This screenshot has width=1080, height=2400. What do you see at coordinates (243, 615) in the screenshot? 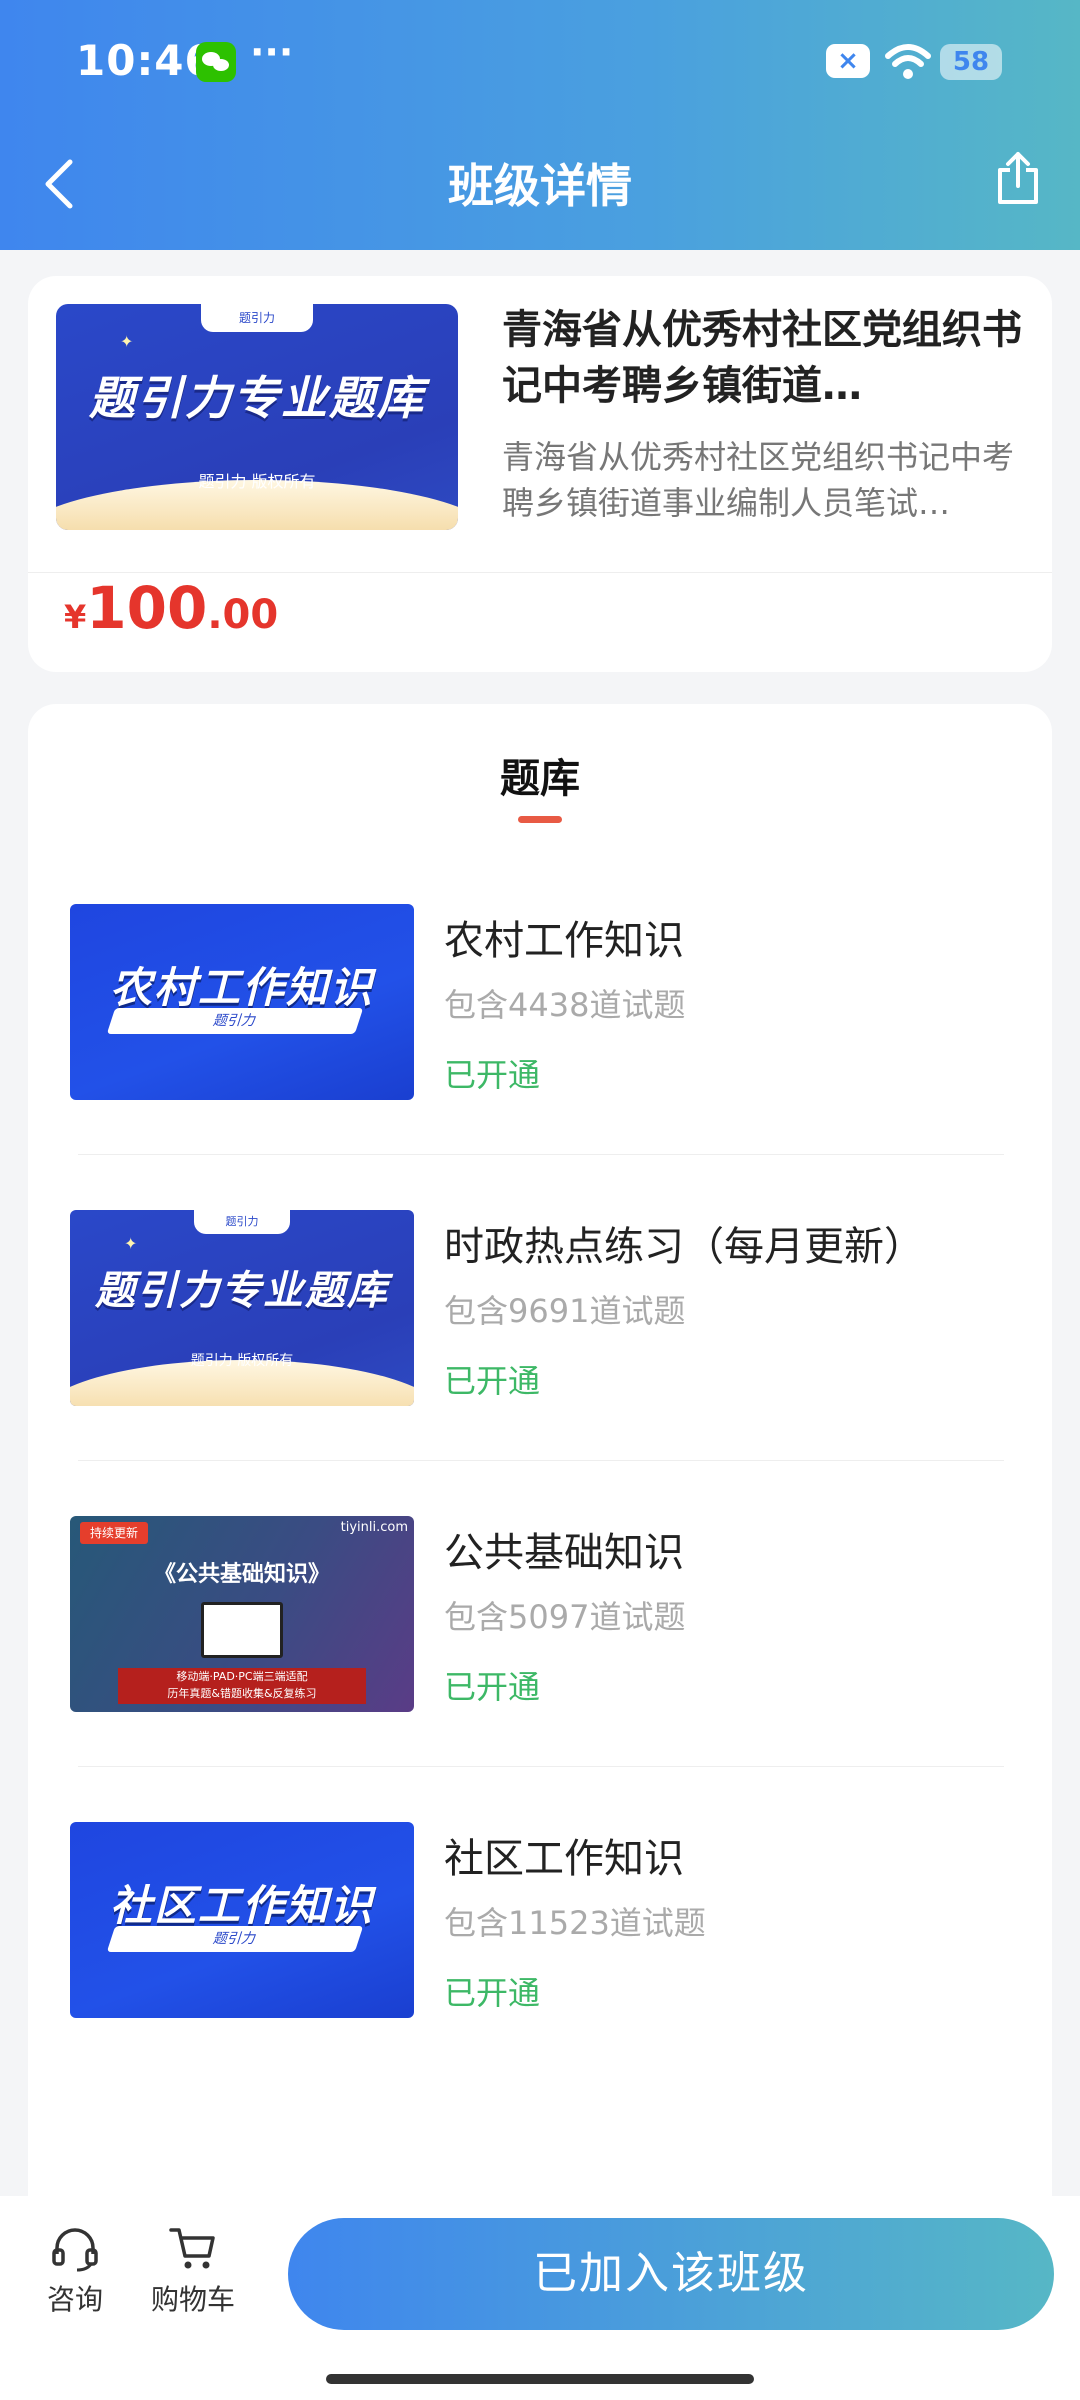
I see `price-decimal: .00` at bounding box center [243, 615].